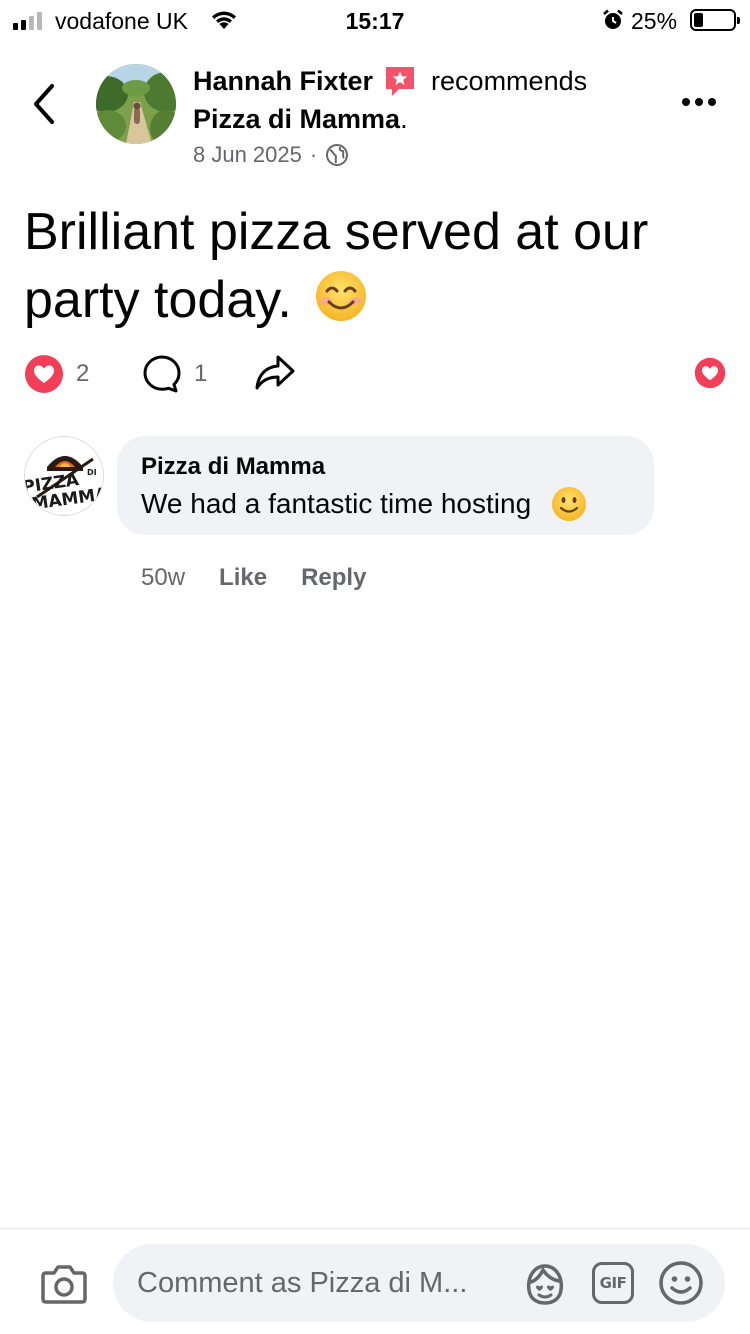 The width and height of the screenshot is (750, 1334). What do you see at coordinates (654, 21) in the screenshot?
I see `battery-percentage: 25%` at bounding box center [654, 21].